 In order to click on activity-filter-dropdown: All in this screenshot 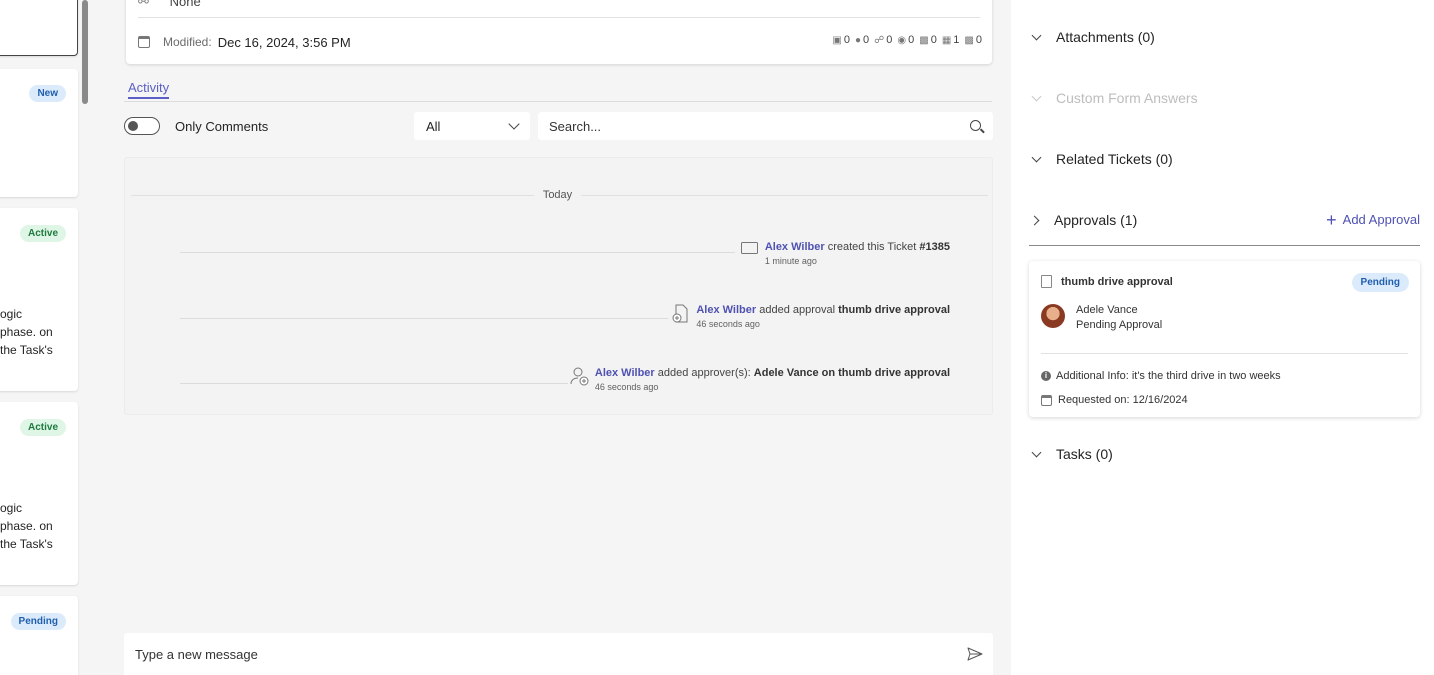, I will do `click(472, 126)`.